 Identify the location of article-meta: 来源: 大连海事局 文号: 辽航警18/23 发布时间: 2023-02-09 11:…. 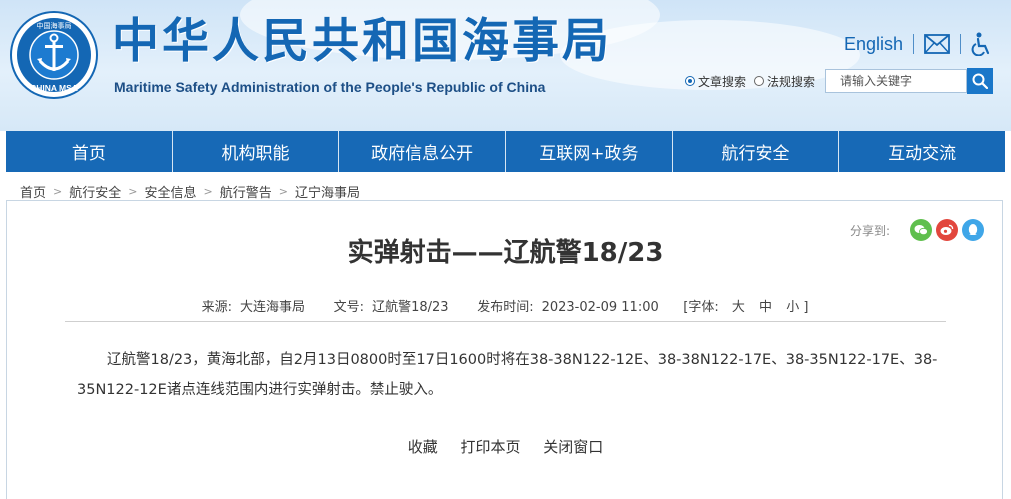
(505, 305).